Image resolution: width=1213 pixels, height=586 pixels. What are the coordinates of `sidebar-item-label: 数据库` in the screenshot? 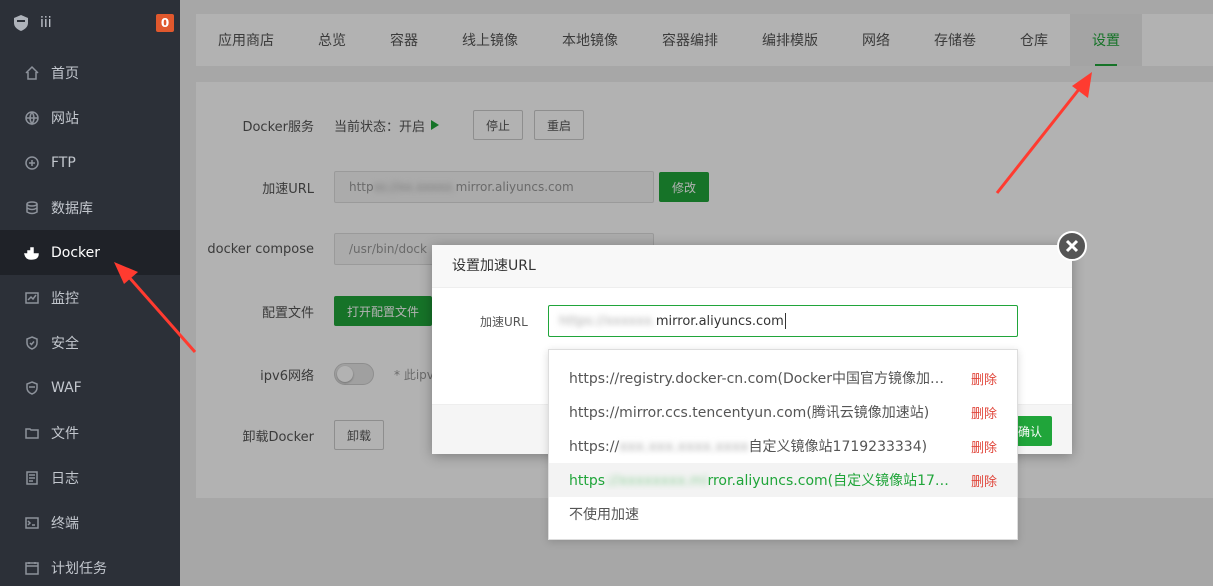 It's located at (72, 208).